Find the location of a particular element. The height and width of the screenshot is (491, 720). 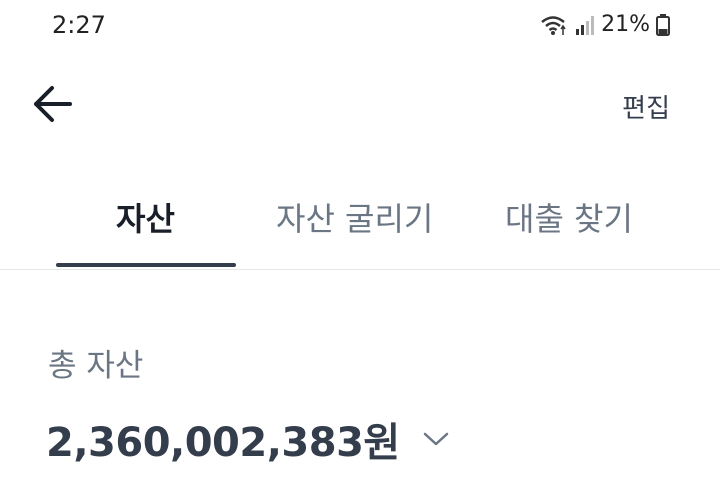

tab-asset: 자산 is located at coordinates (145, 217).